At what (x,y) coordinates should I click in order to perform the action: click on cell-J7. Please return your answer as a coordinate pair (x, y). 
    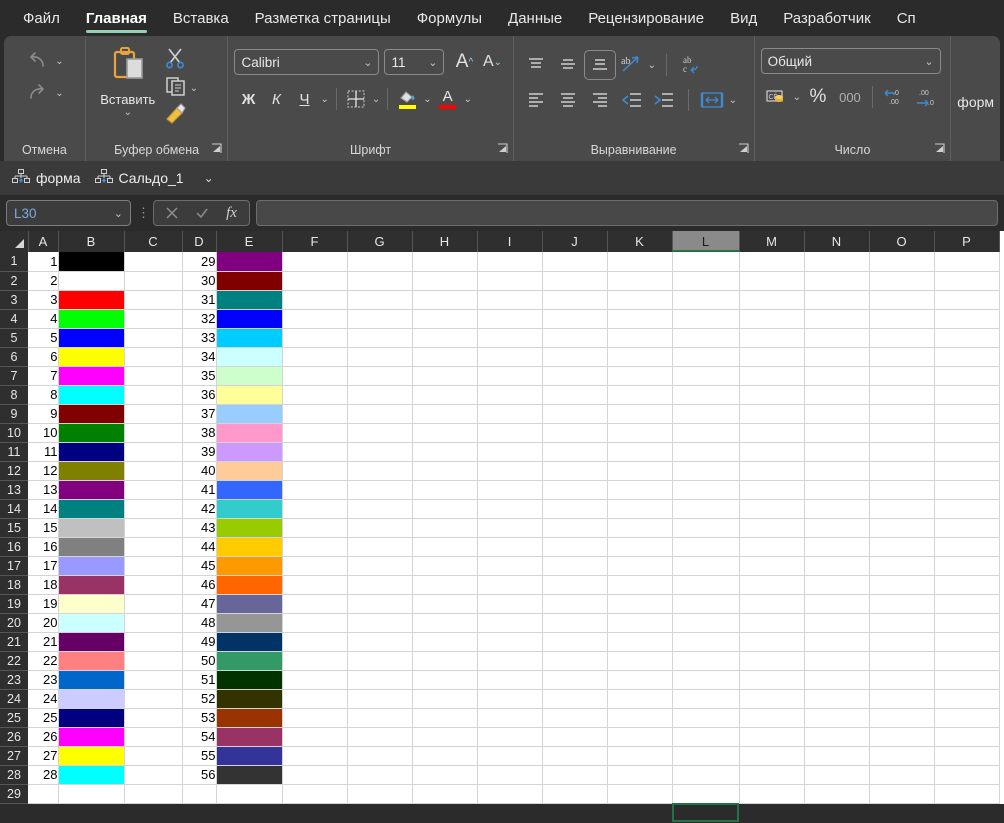
    Looking at the image, I should click on (575, 376).